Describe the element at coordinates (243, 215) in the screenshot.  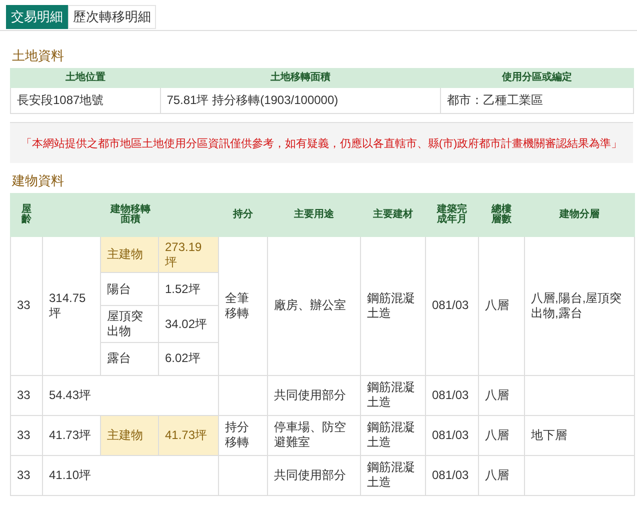
I see `column-header: 持分` at that location.